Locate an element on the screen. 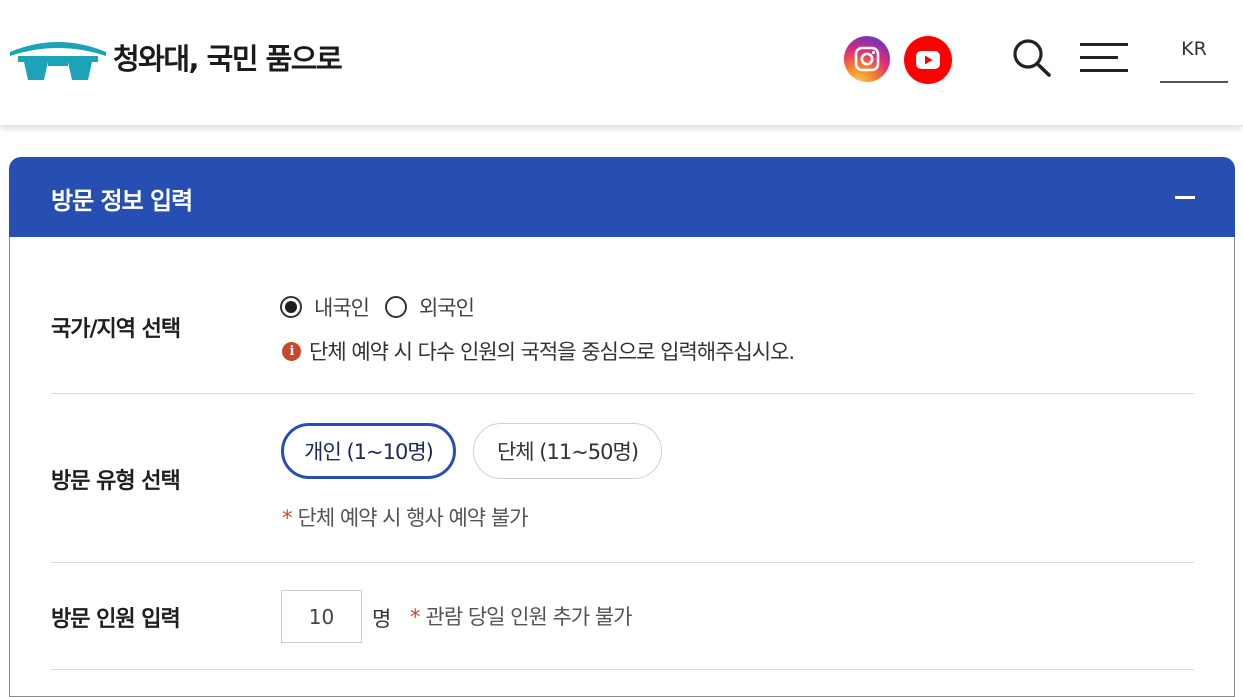 This screenshot has height=697, width=1243. visitors-label: 방문 인원 입력 is located at coordinates (116, 619).